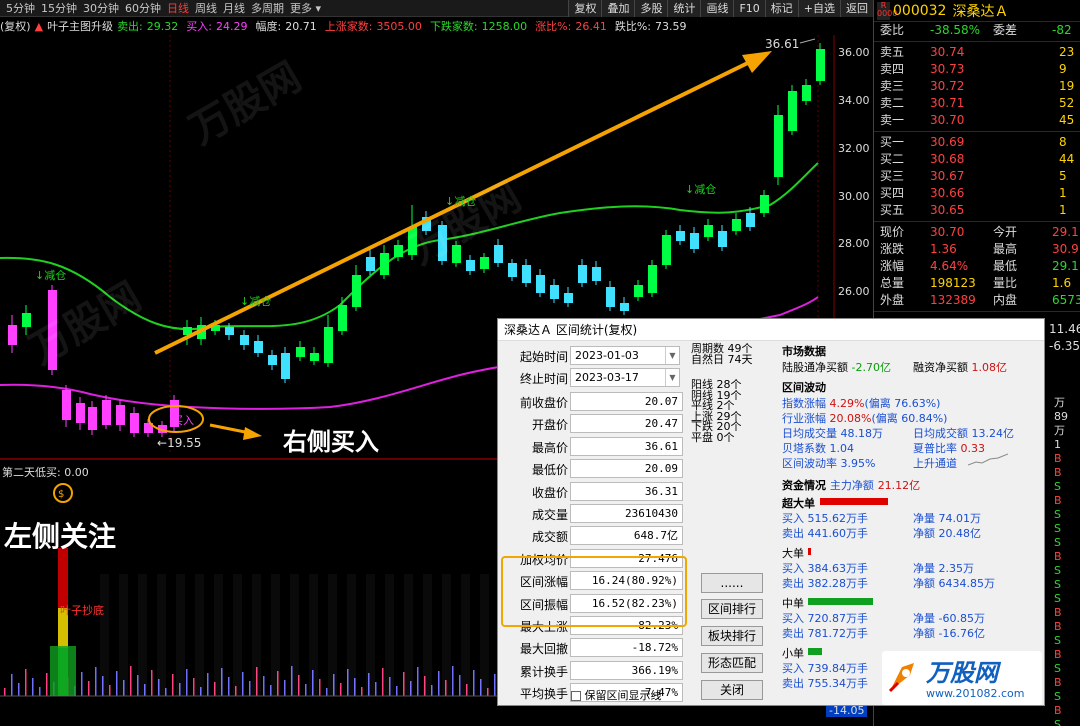 This screenshot has height=726, width=1080. I want to click on bid-row: 买四 30.66 1, so click(977, 193).